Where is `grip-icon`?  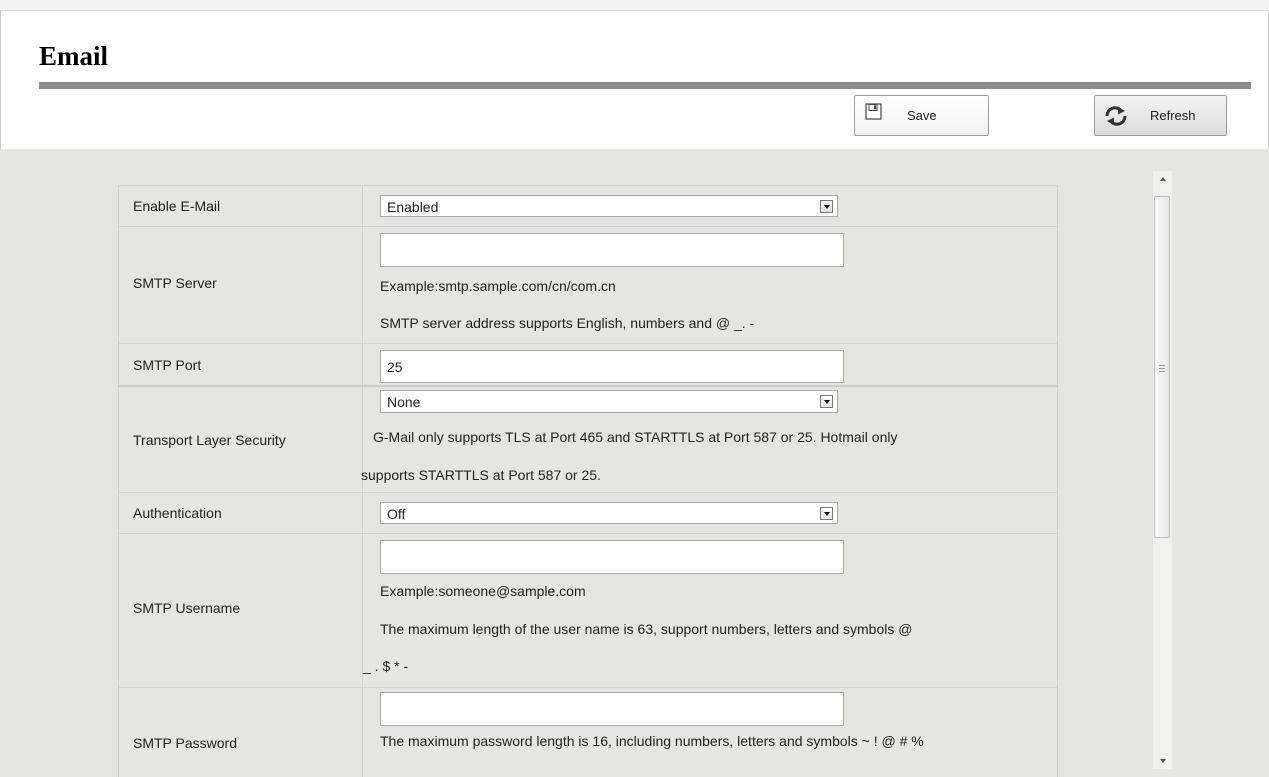
grip-icon is located at coordinates (1162, 368).